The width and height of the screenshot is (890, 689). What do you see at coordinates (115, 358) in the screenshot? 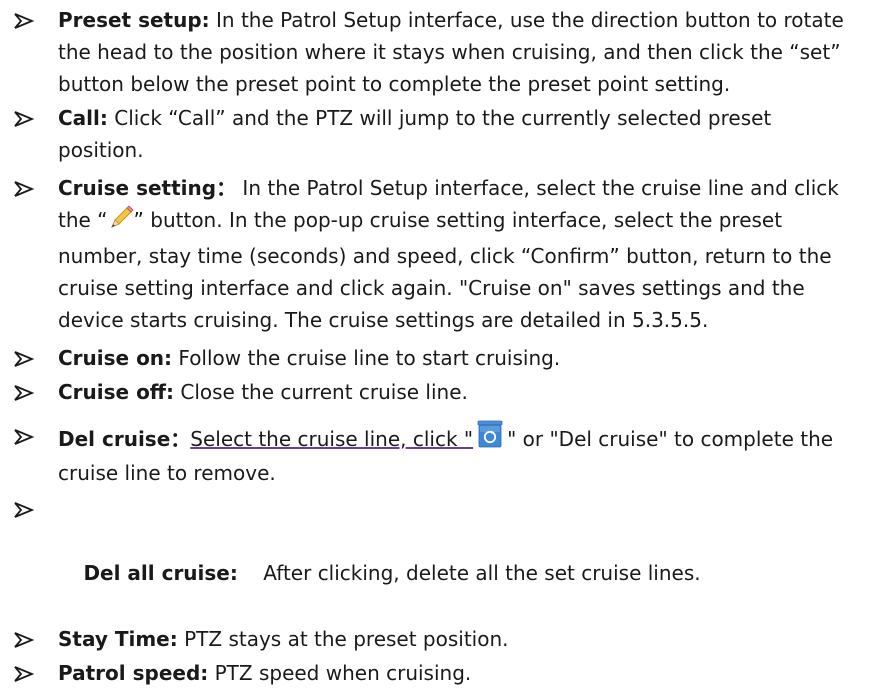
I see `item-term: Cruise on:` at bounding box center [115, 358].